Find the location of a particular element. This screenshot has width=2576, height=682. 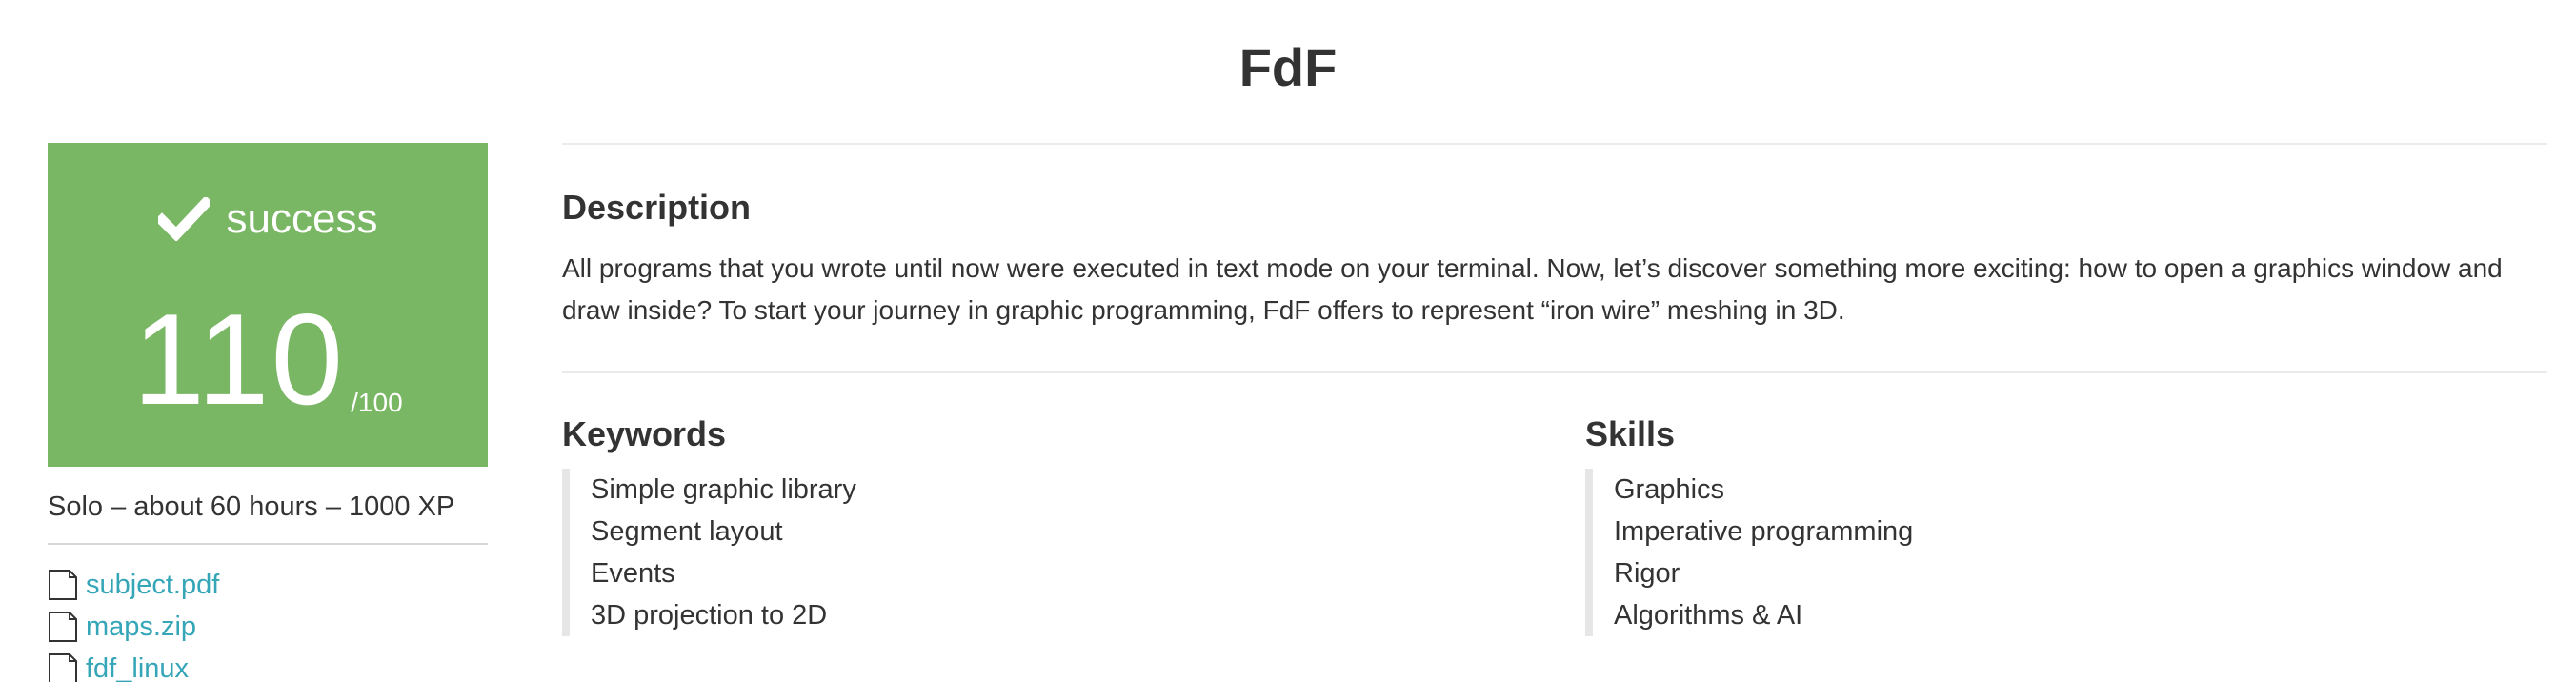

skill-item: Graphics is located at coordinates (1669, 489).